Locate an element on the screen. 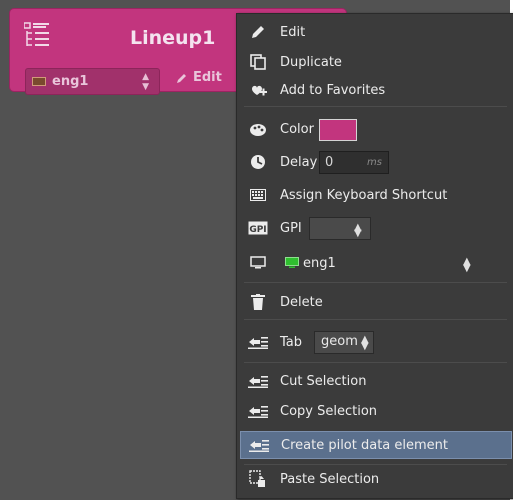  paste-icon is located at coordinates (258, 479).